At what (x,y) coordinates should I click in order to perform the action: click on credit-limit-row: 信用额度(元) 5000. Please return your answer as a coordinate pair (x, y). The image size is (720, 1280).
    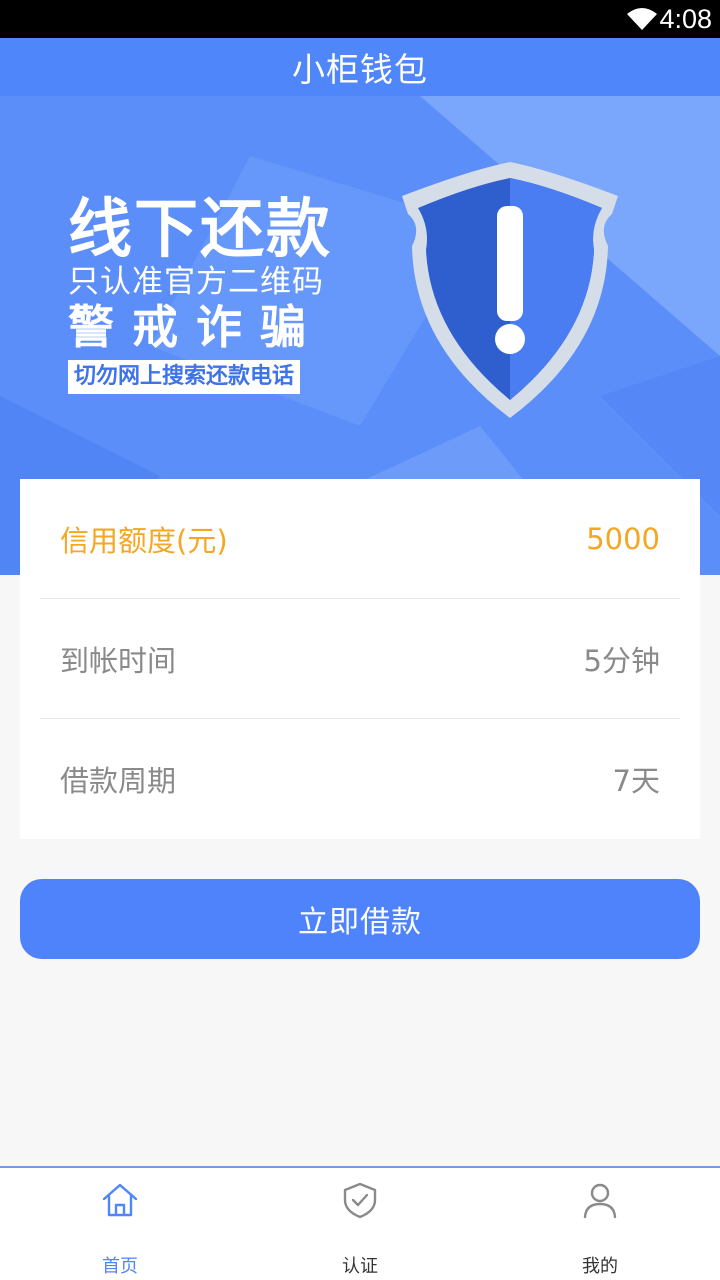
    Looking at the image, I should click on (360, 539).